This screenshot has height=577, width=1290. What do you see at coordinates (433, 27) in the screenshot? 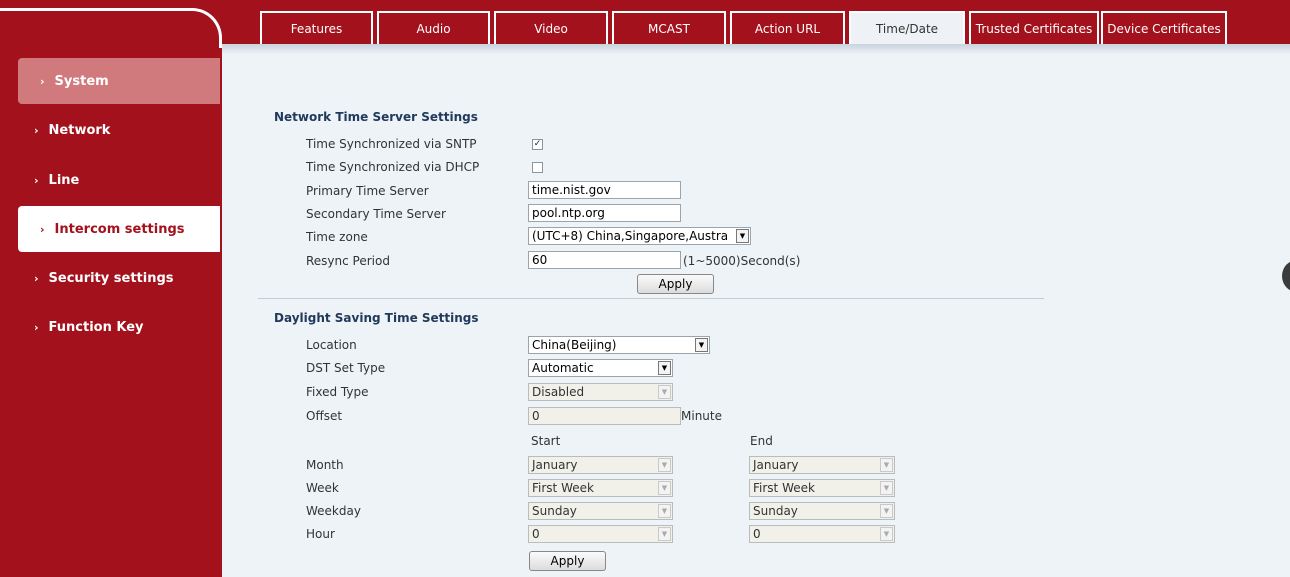
I see `tab-audio: Audio` at bounding box center [433, 27].